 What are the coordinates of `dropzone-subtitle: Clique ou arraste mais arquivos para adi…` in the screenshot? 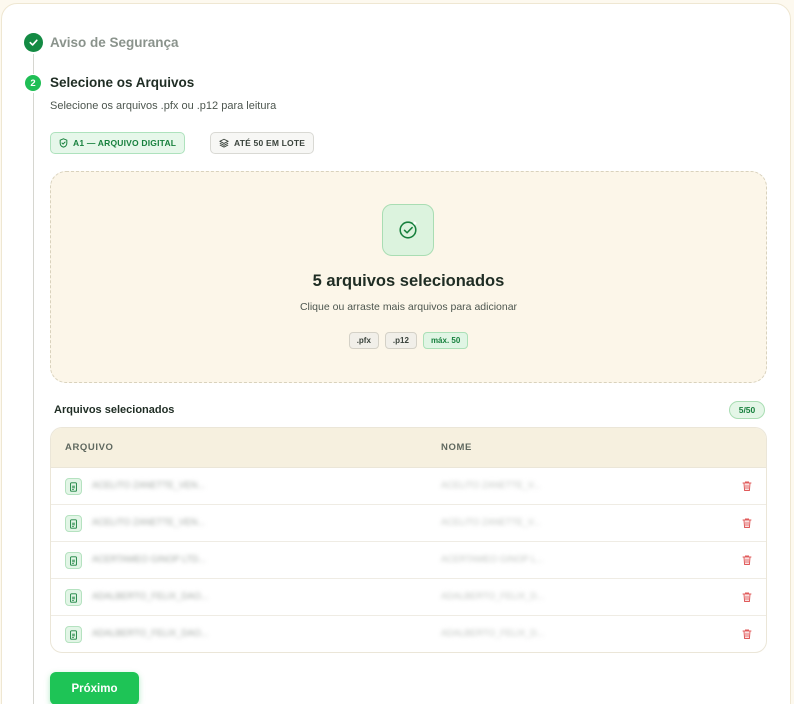 It's located at (408, 307).